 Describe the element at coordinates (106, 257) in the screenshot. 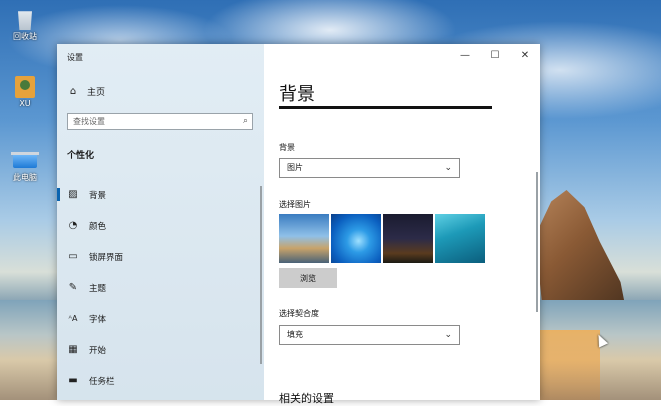

I see `sidebar-item-label: 锁屏界面` at that location.